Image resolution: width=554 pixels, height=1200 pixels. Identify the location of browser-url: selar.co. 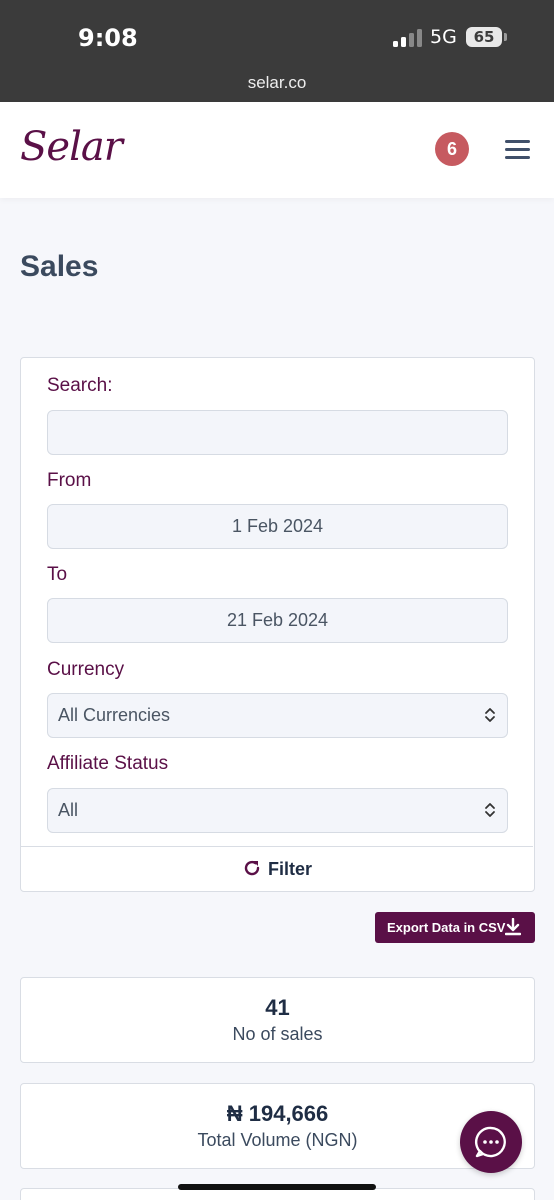
(277, 83).